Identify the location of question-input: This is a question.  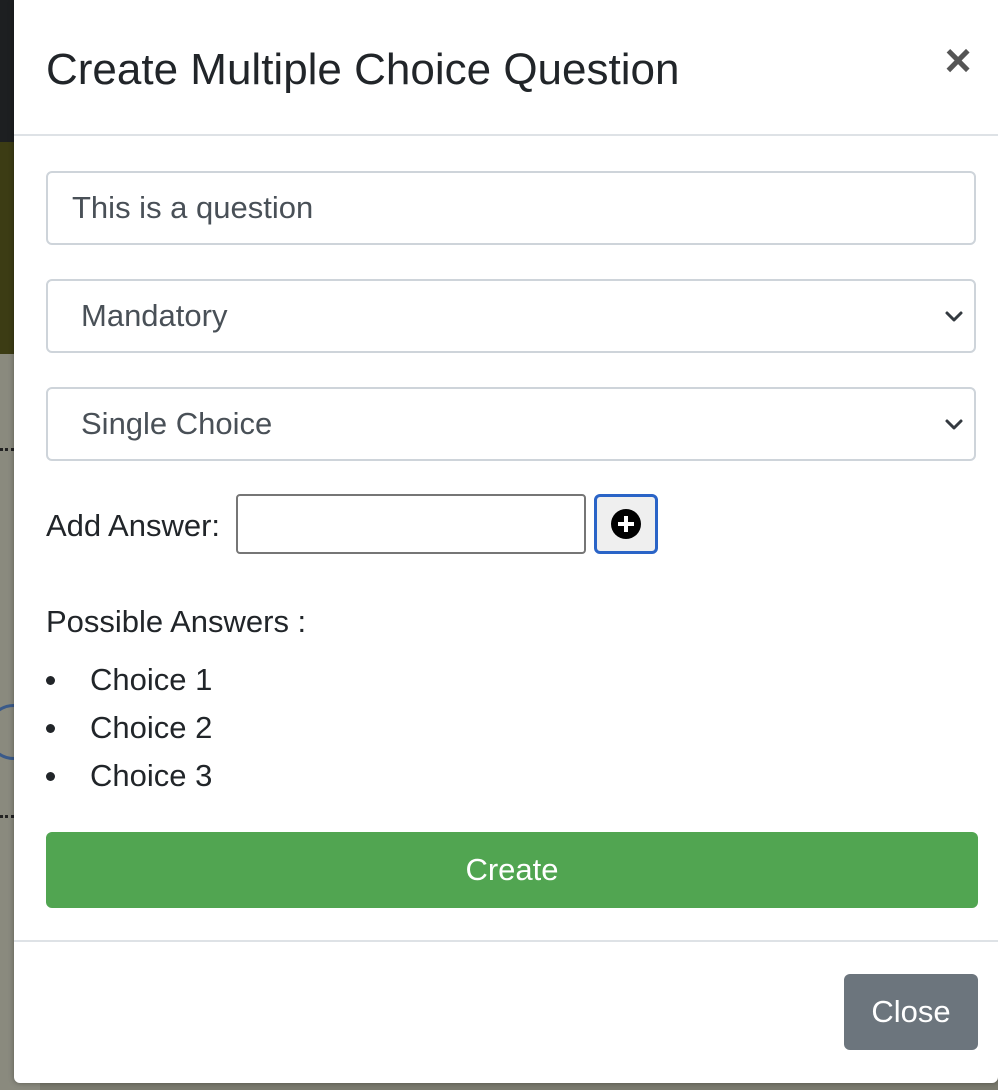
(511, 208).